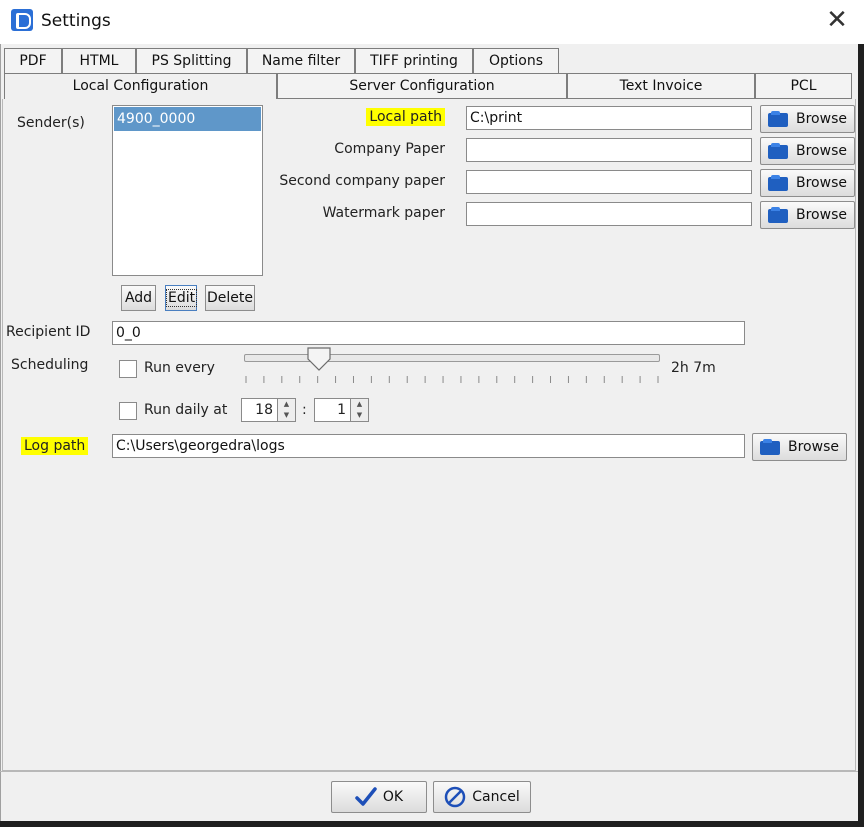 This screenshot has width=864, height=827. I want to click on footer-separator, so click(429, 771).